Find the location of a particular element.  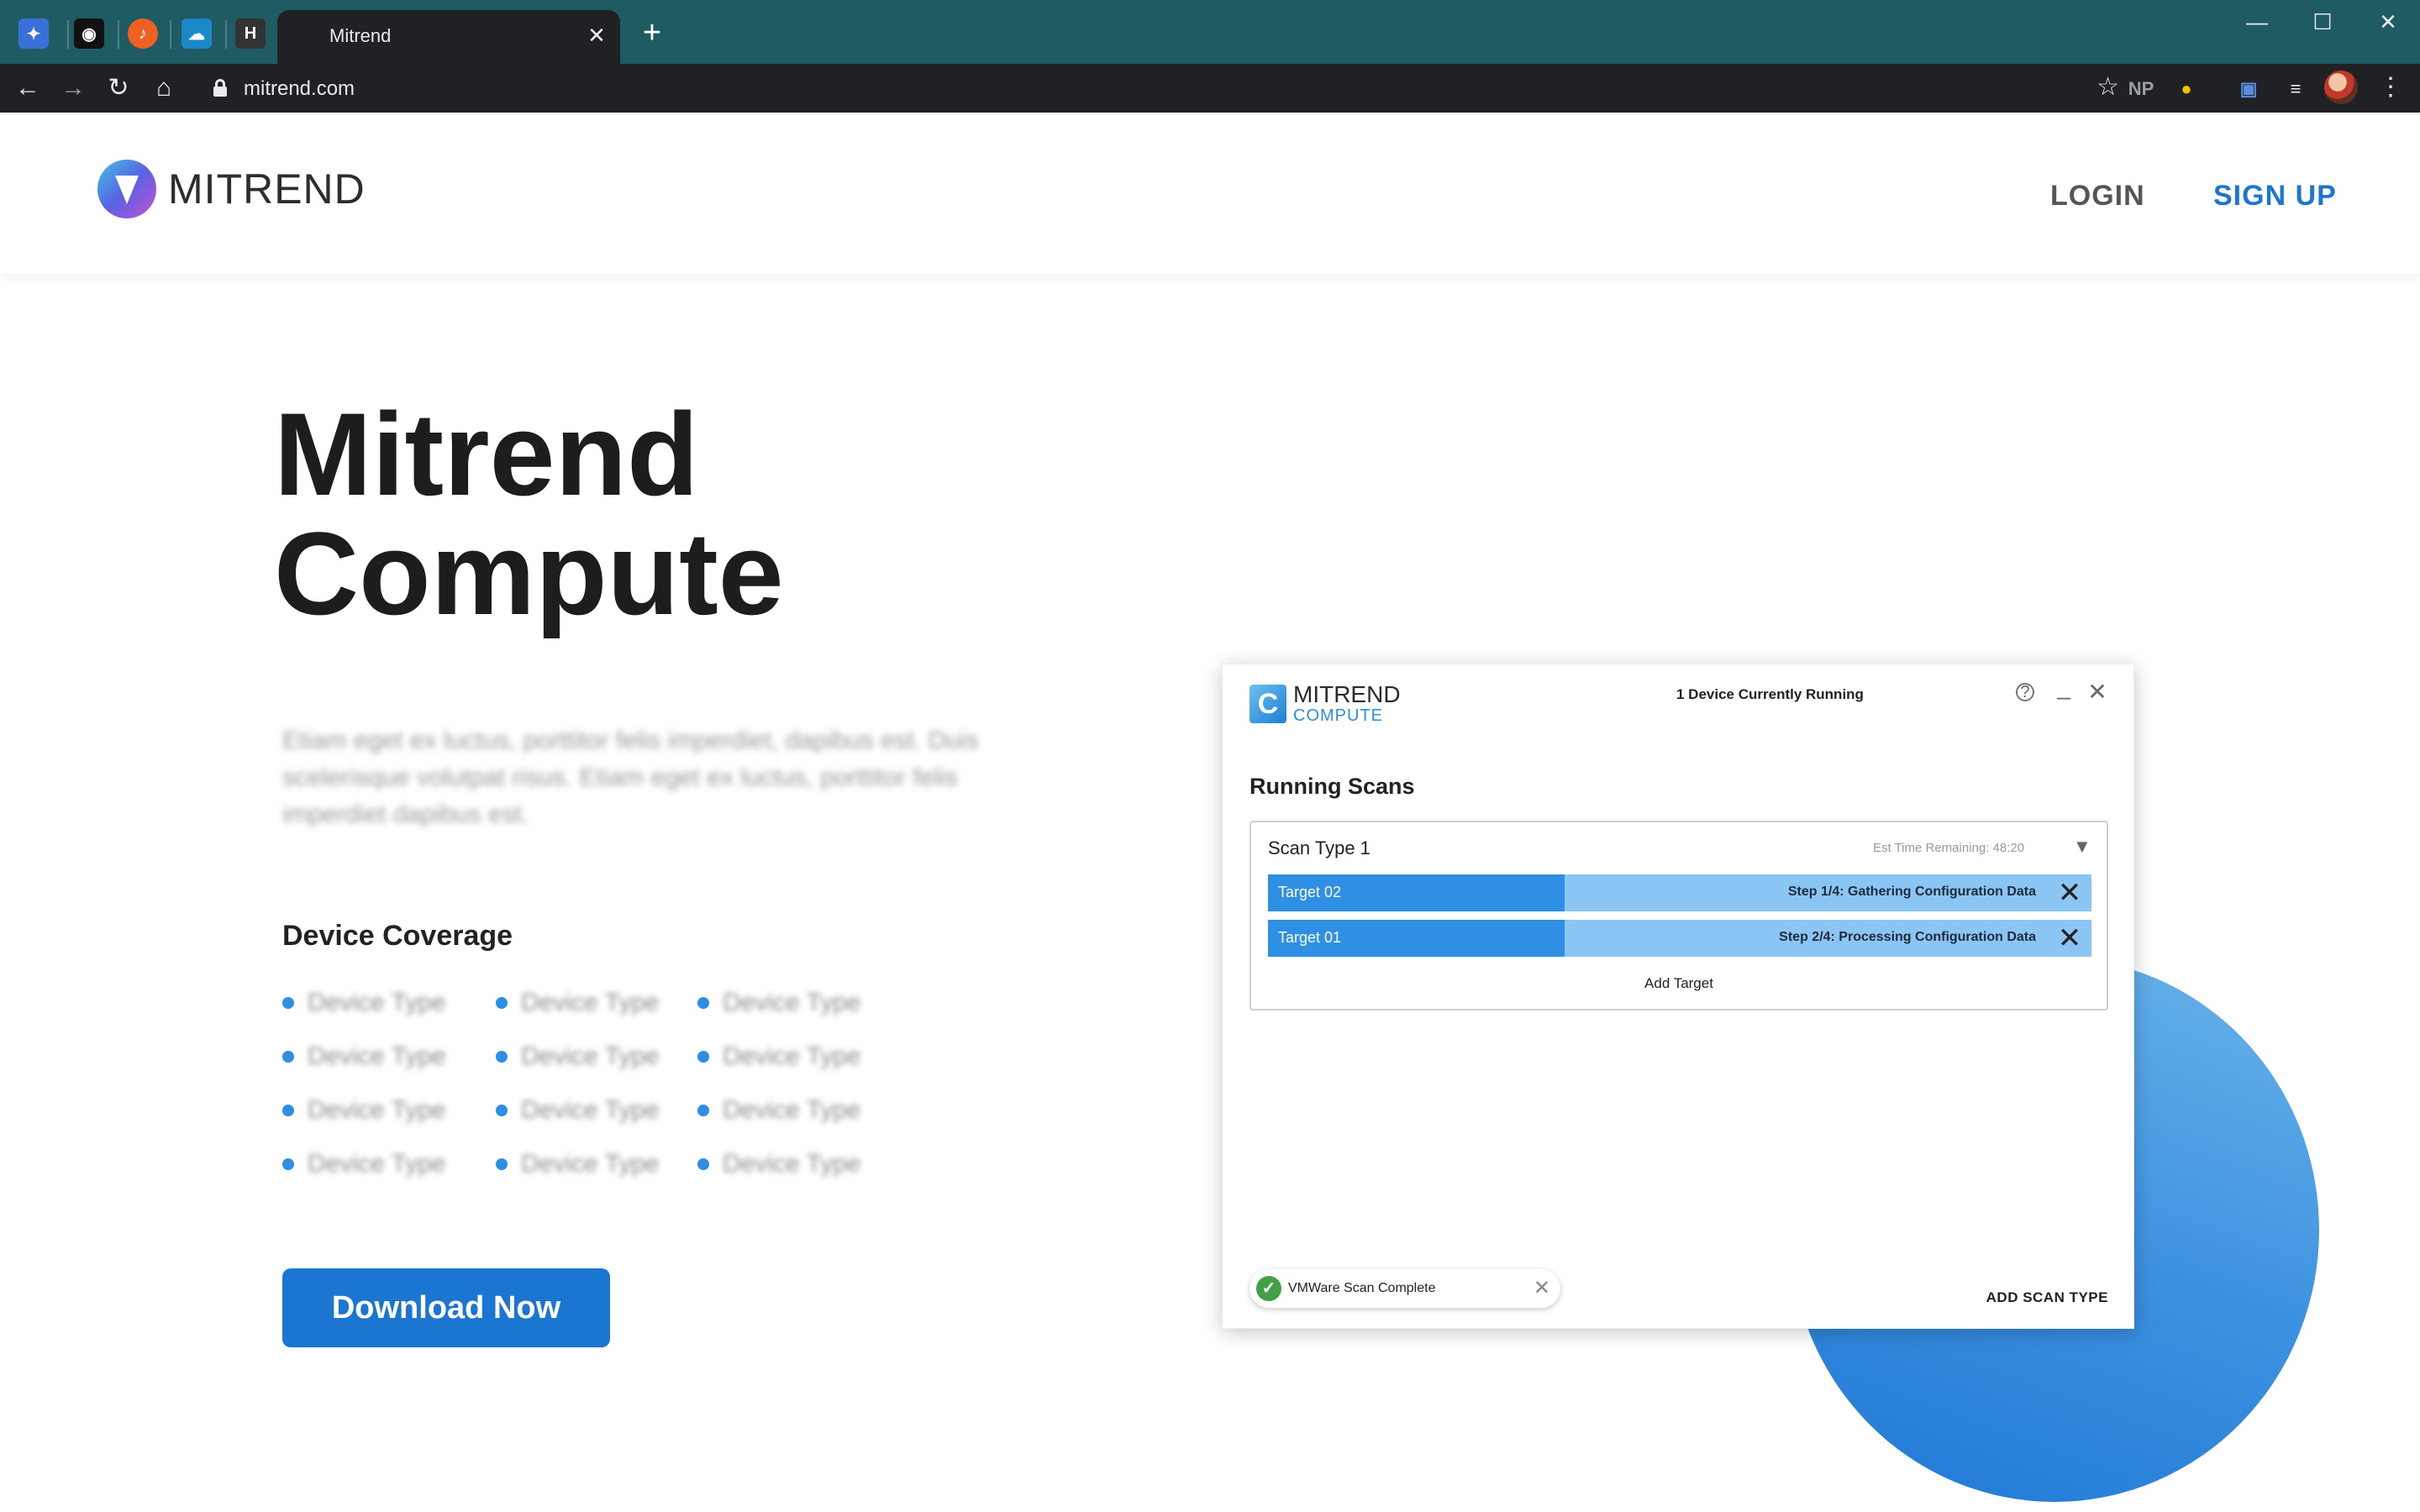

browser-tab-strip: ✦ ◉ ♪ ☁ H Mitrend ✕ + — ☐ ✕ is located at coordinates (1210, 32).